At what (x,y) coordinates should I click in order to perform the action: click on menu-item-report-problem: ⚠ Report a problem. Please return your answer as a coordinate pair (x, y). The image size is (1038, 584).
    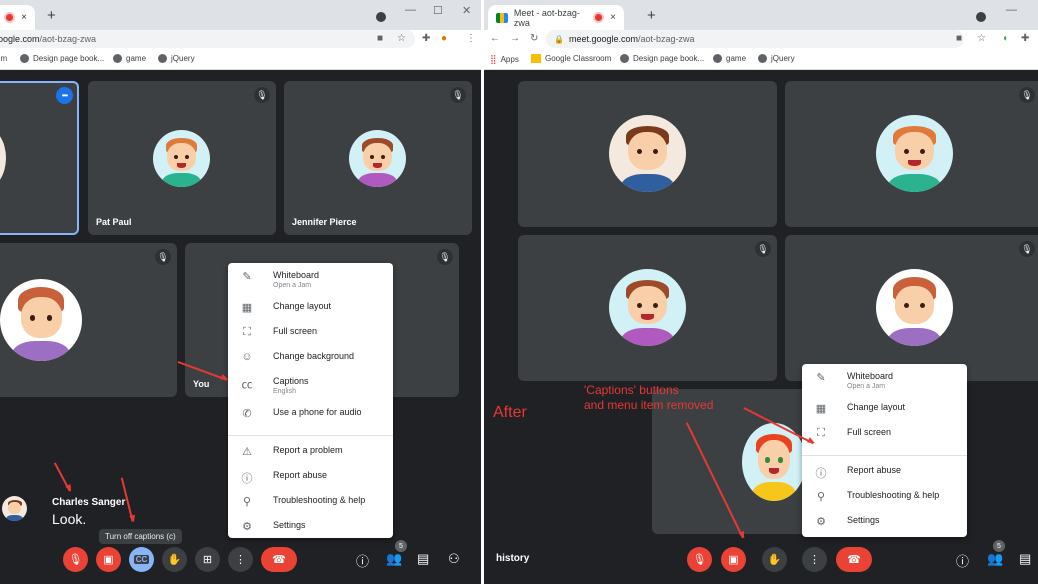
    Looking at the image, I should click on (310, 454).